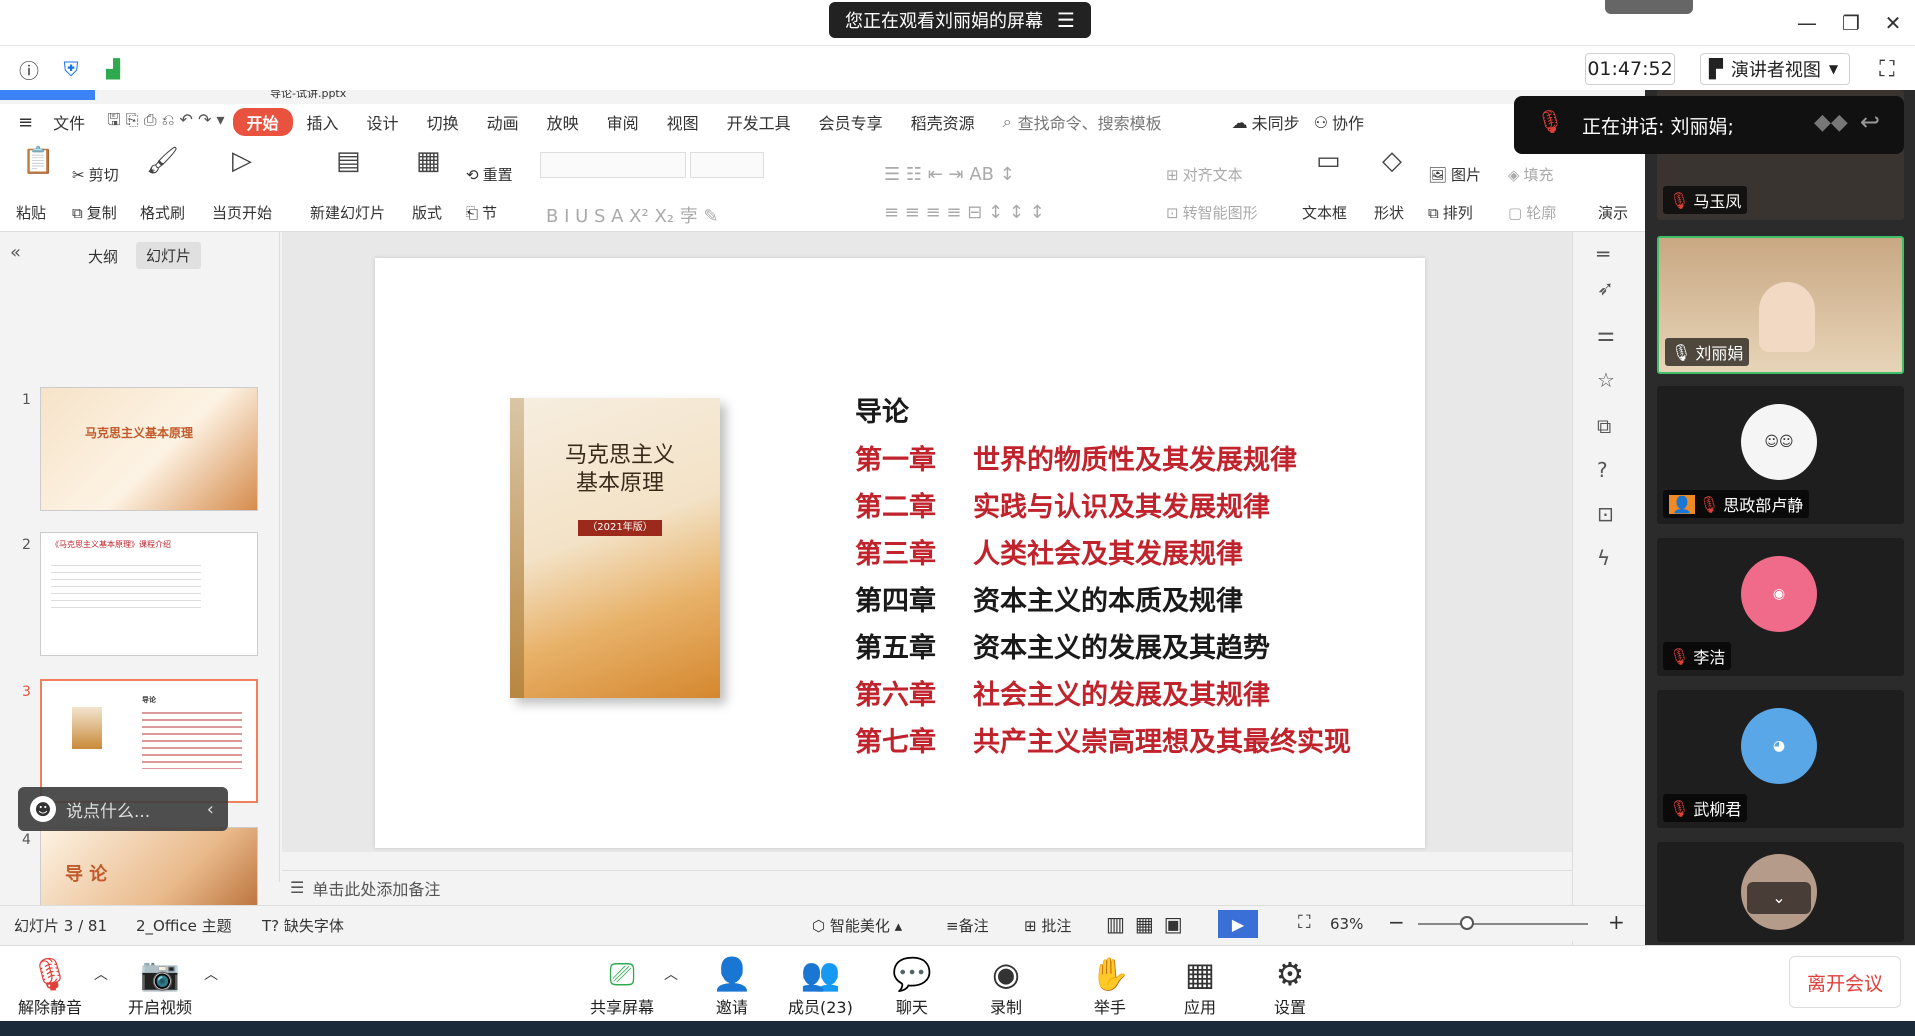 The width and height of the screenshot is (1915, 1036). I want to click on info-icon: ⓘ, so click(29, 69).